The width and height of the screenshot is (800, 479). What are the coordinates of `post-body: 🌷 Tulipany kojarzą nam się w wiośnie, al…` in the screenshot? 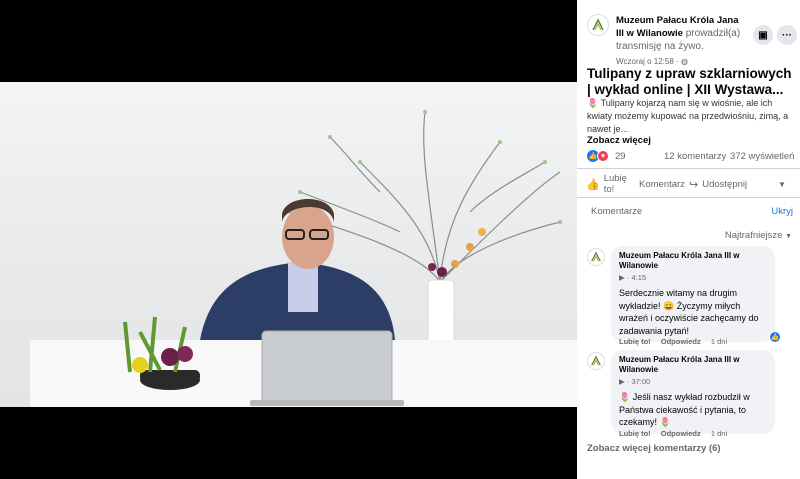 It's located at (691, 116).